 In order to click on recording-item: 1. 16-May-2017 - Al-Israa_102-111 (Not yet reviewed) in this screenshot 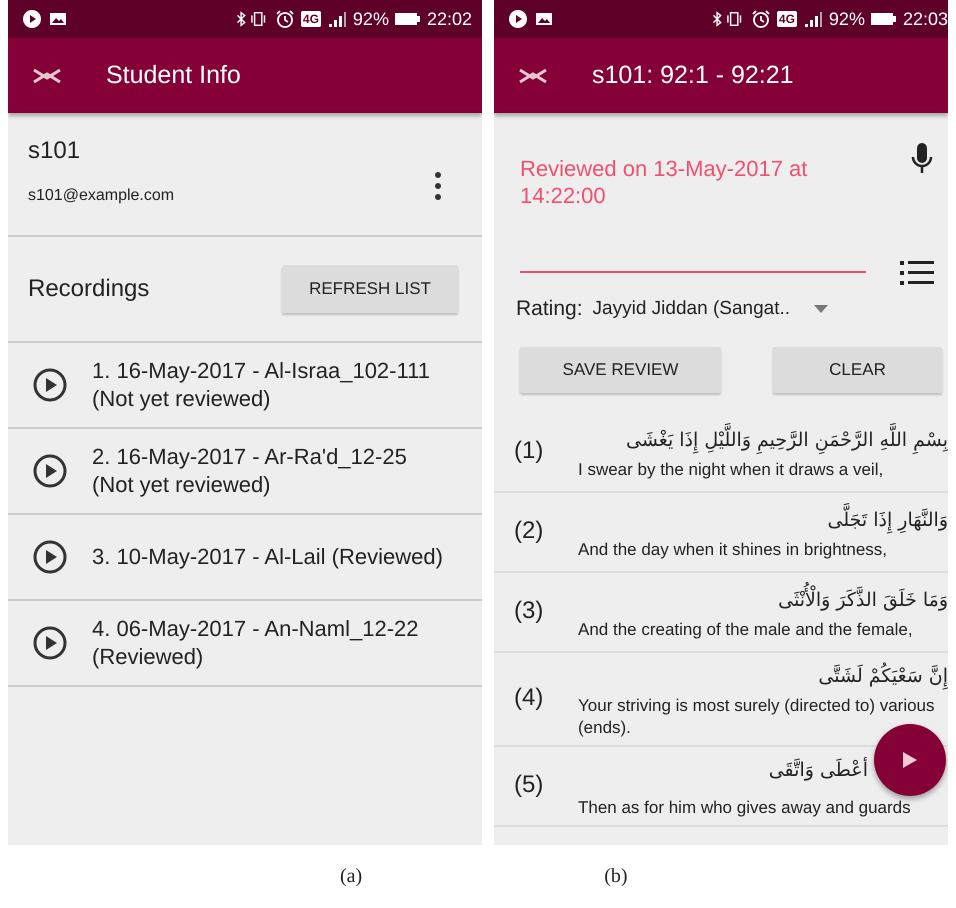, I will do `click(245, 386)`.